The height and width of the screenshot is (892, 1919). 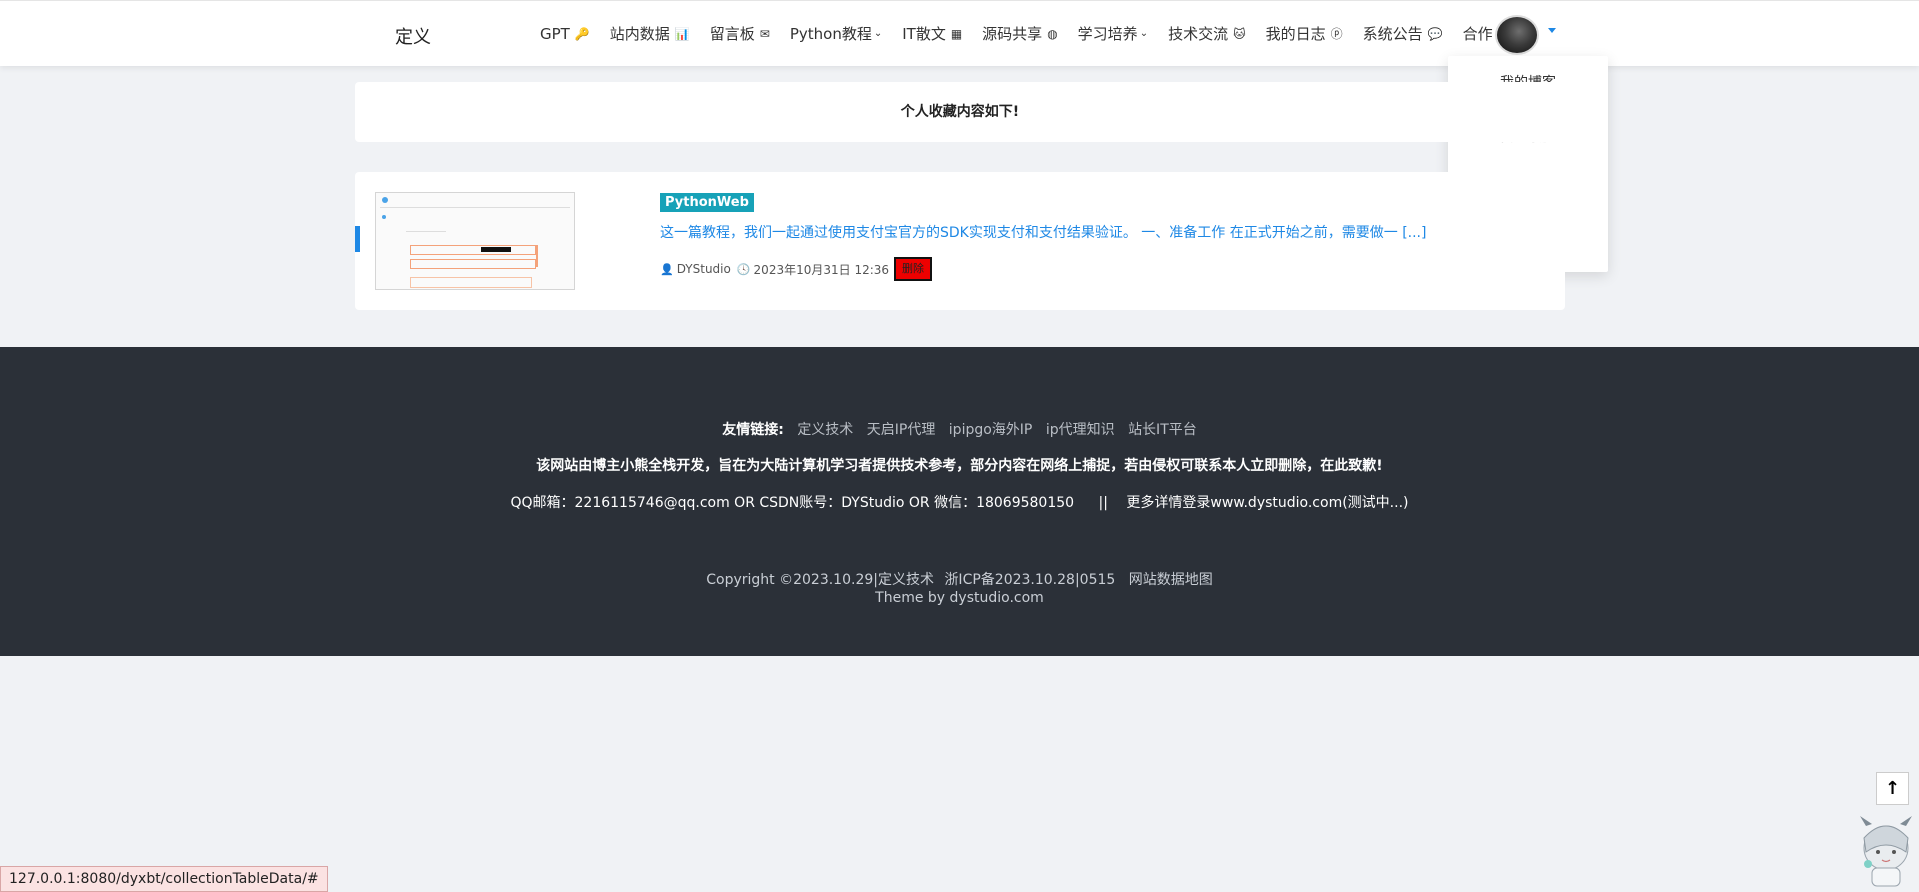 I want to click on friend-link: ip代理知识, so click(x=1080, y=430).